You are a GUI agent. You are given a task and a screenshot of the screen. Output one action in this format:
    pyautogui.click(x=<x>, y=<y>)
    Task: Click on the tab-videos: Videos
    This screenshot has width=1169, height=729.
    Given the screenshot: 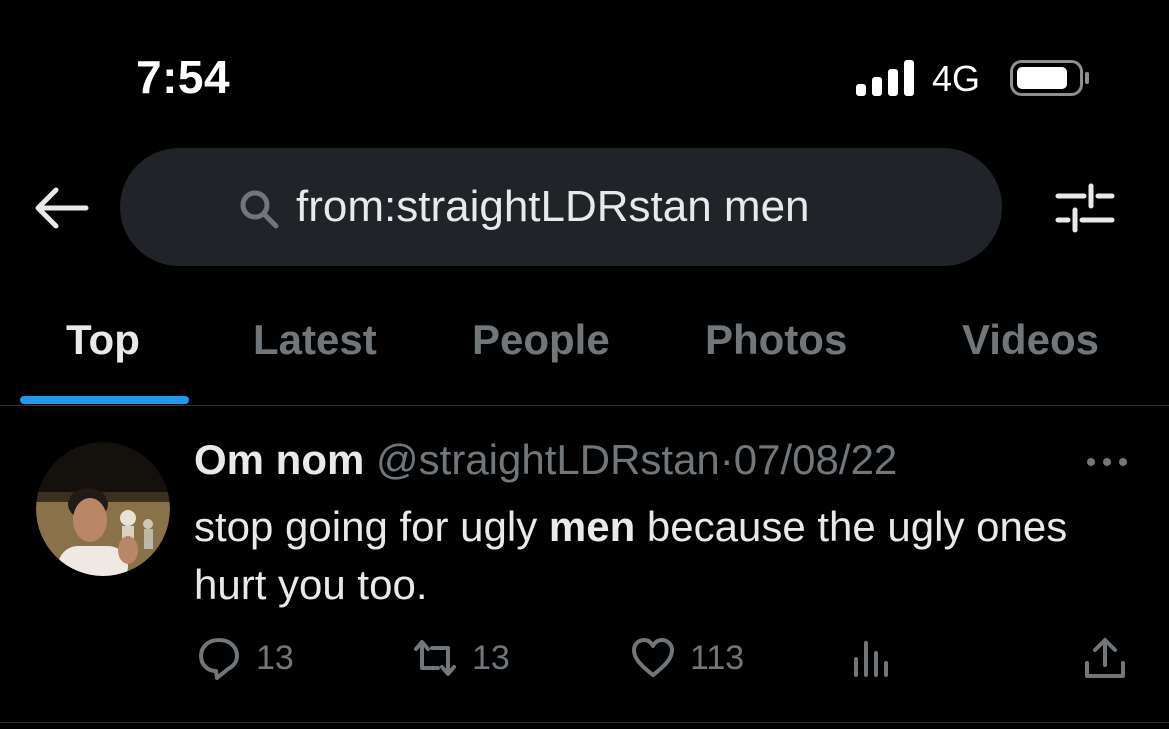 What is the action you would take?
    pyautogui.click(x=1030, y=340)
    